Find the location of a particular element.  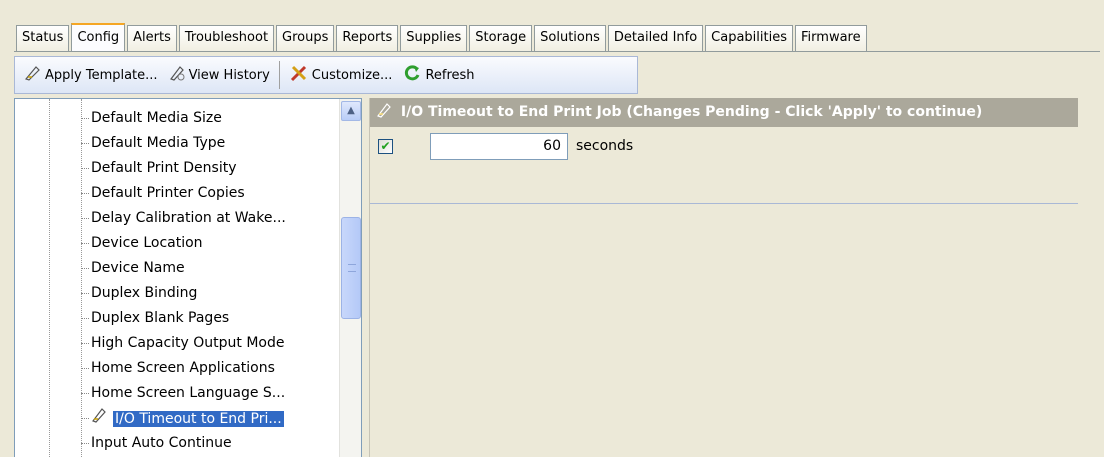

refresh-label: Refresh is located at coordinates (450, 75).